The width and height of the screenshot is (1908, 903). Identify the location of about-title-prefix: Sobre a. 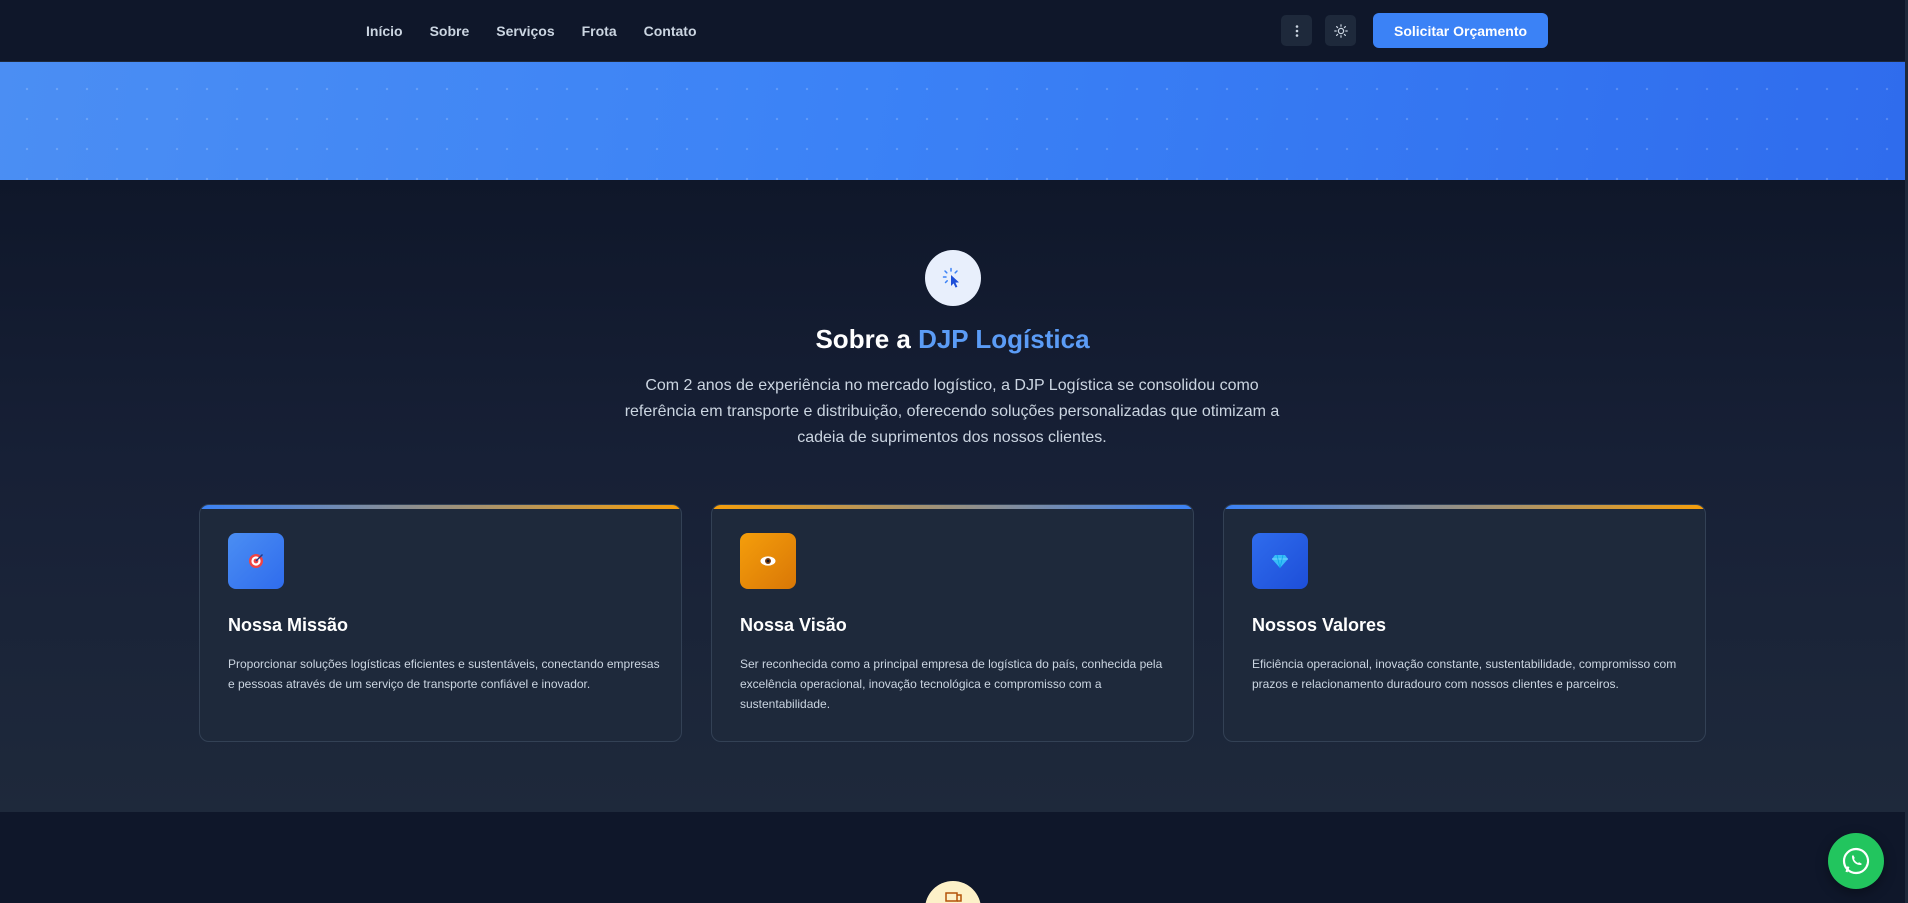
(867, 339).